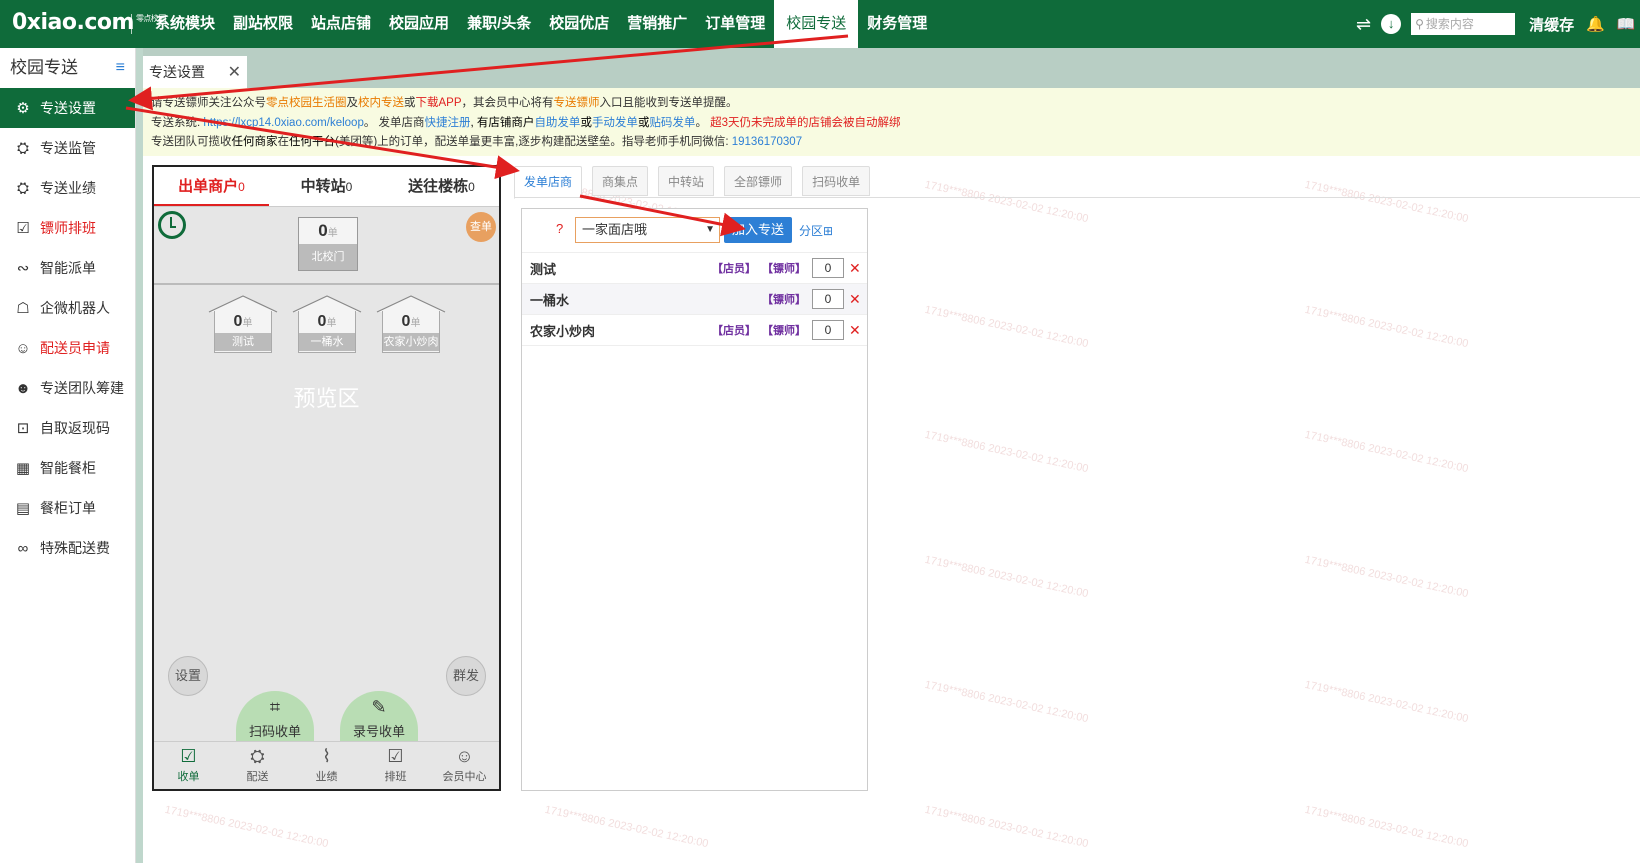  I want to click on house-label: 一桶水, so click(327, 342).